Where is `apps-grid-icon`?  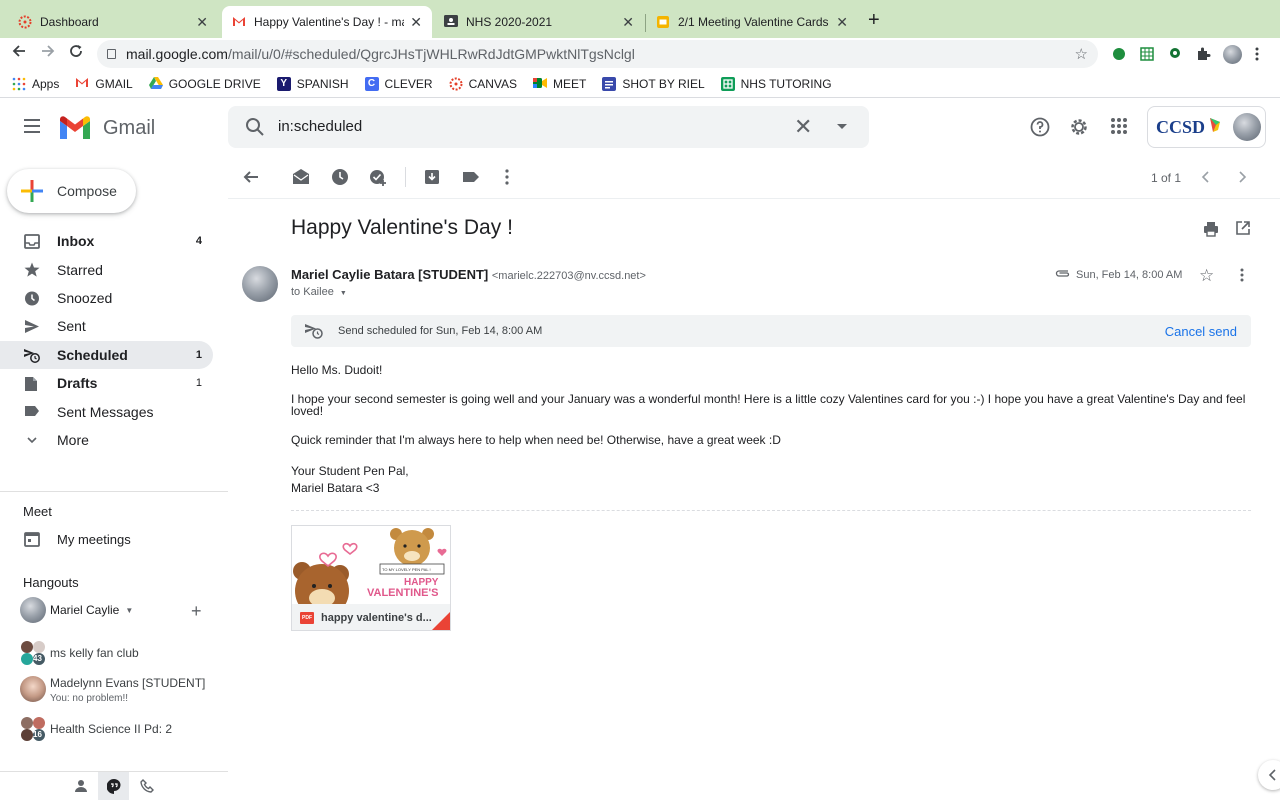 apps-grid-icon is located at coordinates (19, 84).